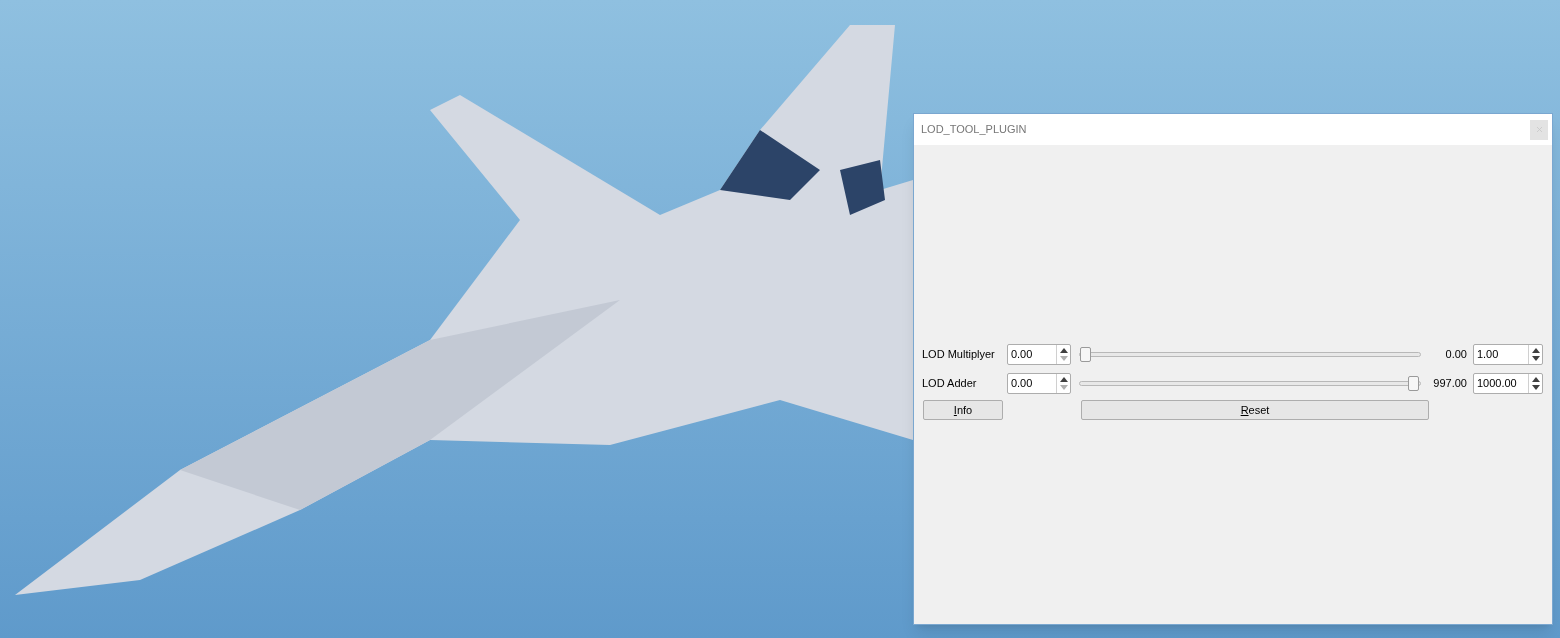  Describe the element at coordinates (1496, 383) in the screenshot. I see `spin-value: 1000.00` at that location.